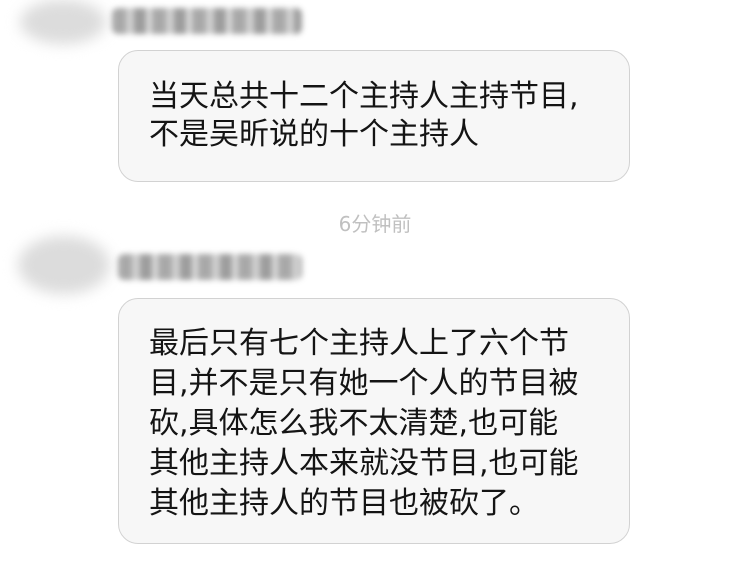  What do you see at coordinates (359, 343) in the screenshot?
I see `message-text-line: 最后只有七个主持人上了六个节` at bounding box center [359, 343].